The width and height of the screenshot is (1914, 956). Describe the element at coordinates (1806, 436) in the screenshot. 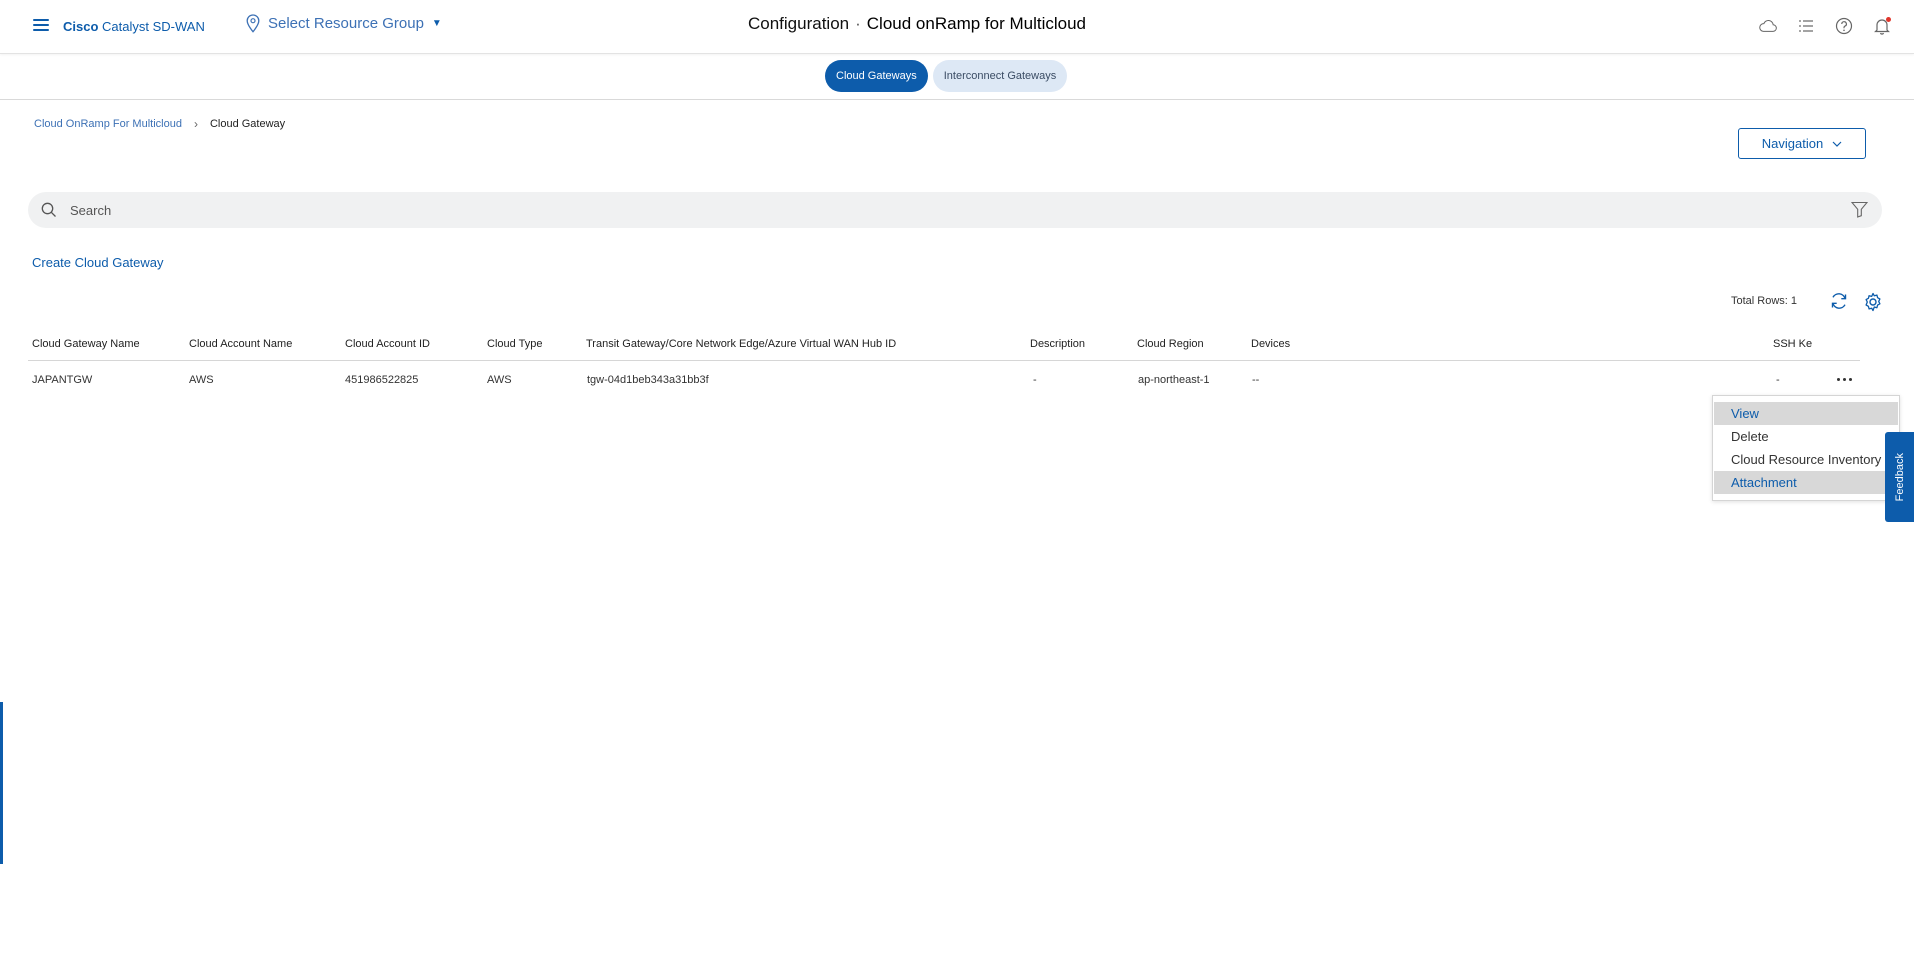

I see `menu-item-delete: Delete` at that location.